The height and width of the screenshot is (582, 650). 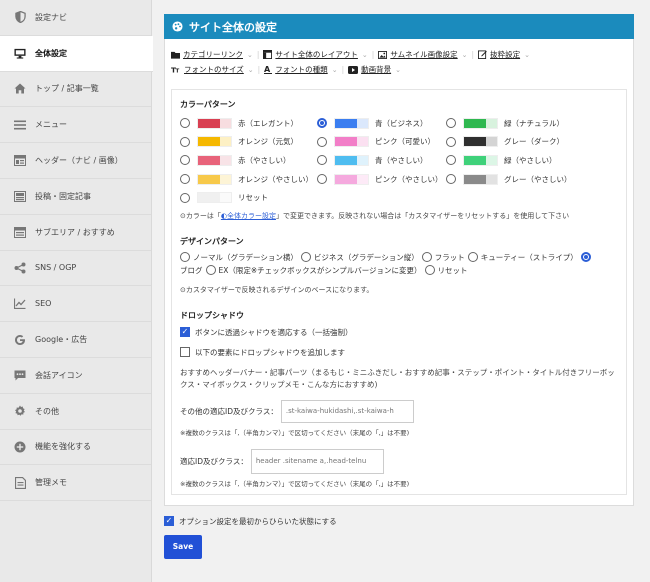 I want to click on tab-5: A フォントの種類 ⌄ |, so click(x=304, y=69).